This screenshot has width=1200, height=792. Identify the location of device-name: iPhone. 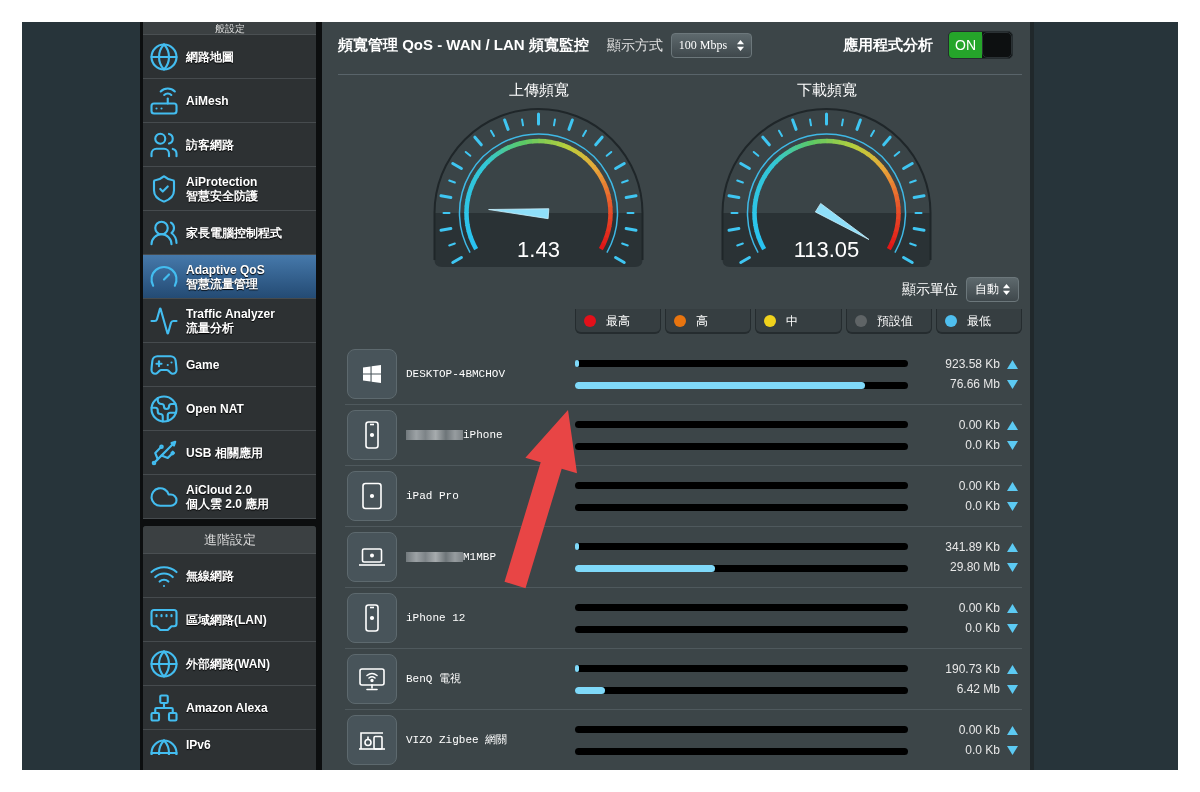
(483, 435).